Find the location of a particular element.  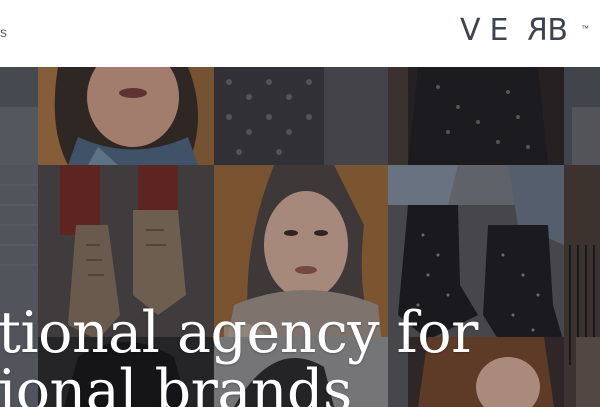

verb-logo: VERB ™ is located at coordinates (524, 30).